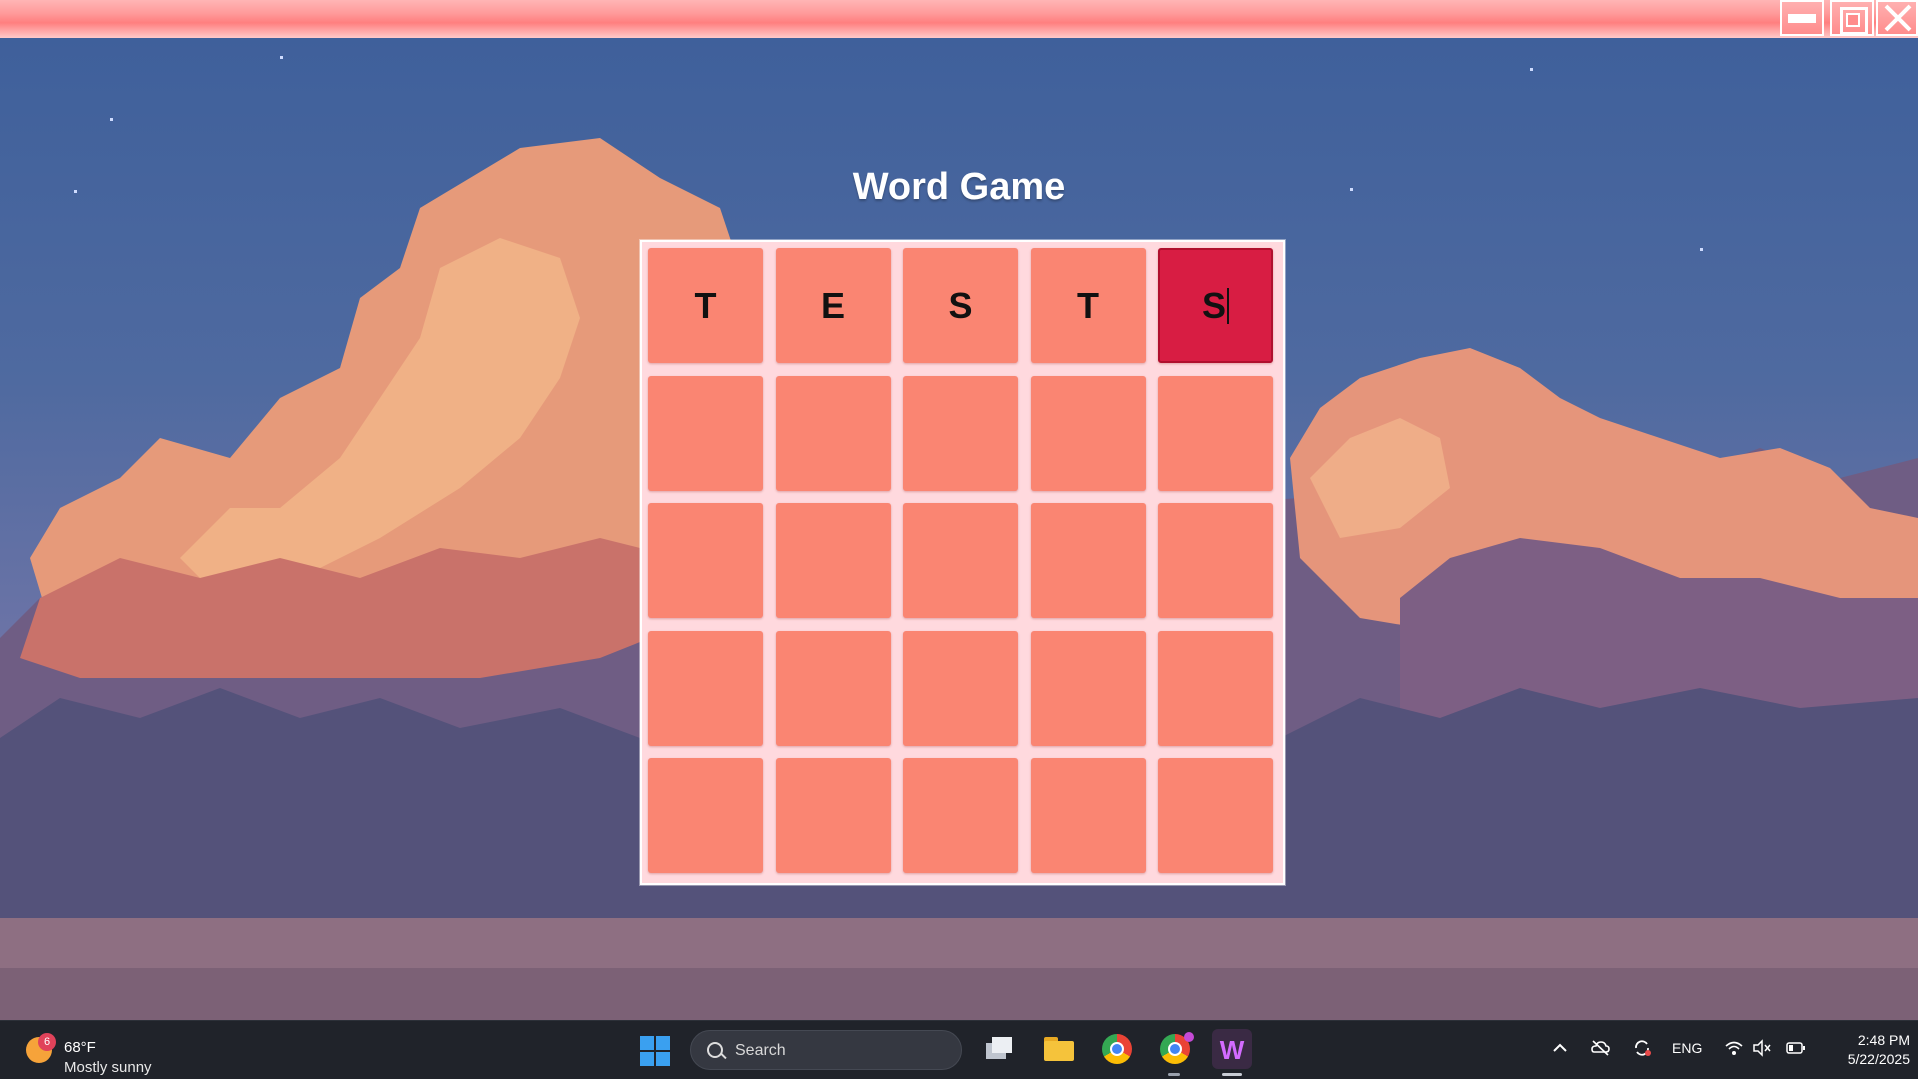  Describe the element at coordinates (1762, 1048) in the screenshot. I see `volume-muted-icon` at that location.